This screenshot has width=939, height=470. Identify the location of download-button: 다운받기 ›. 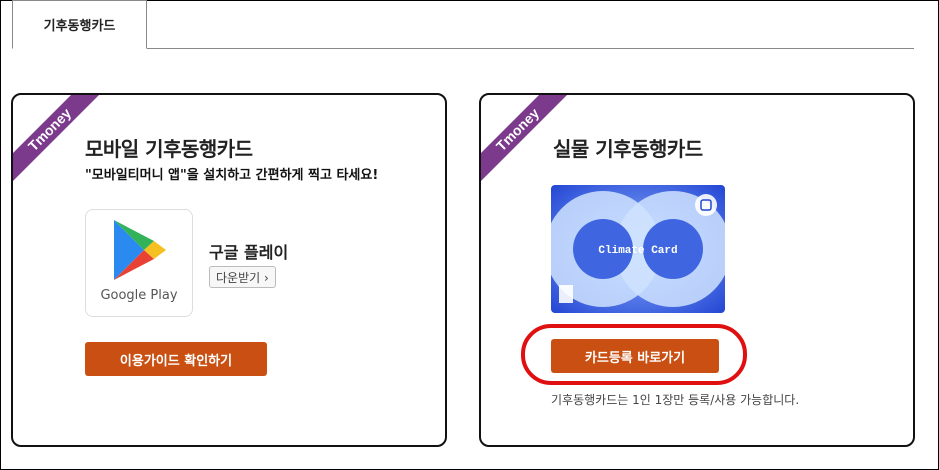
(242, 277).